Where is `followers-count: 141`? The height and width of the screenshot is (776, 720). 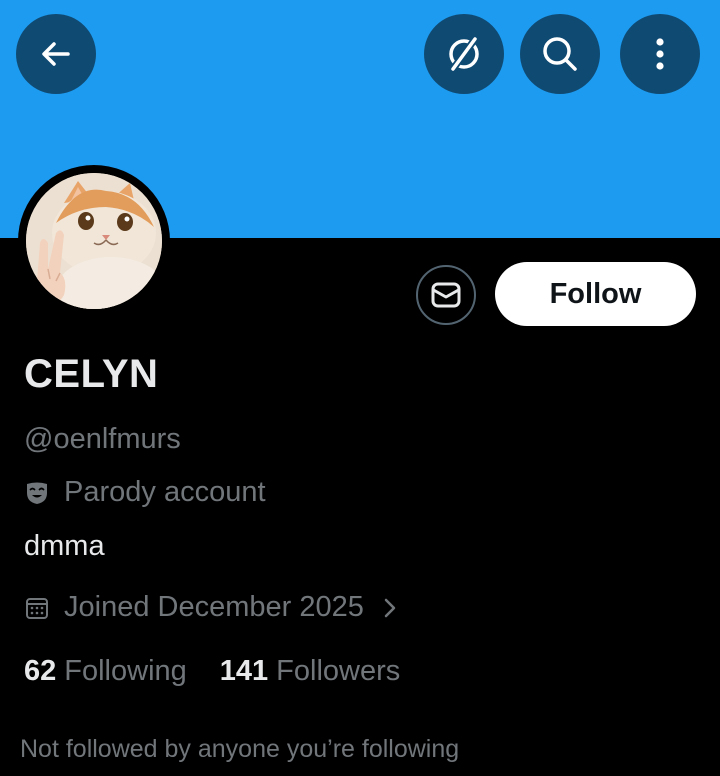 followers-count: 141 is located at coordinates (244, 671).